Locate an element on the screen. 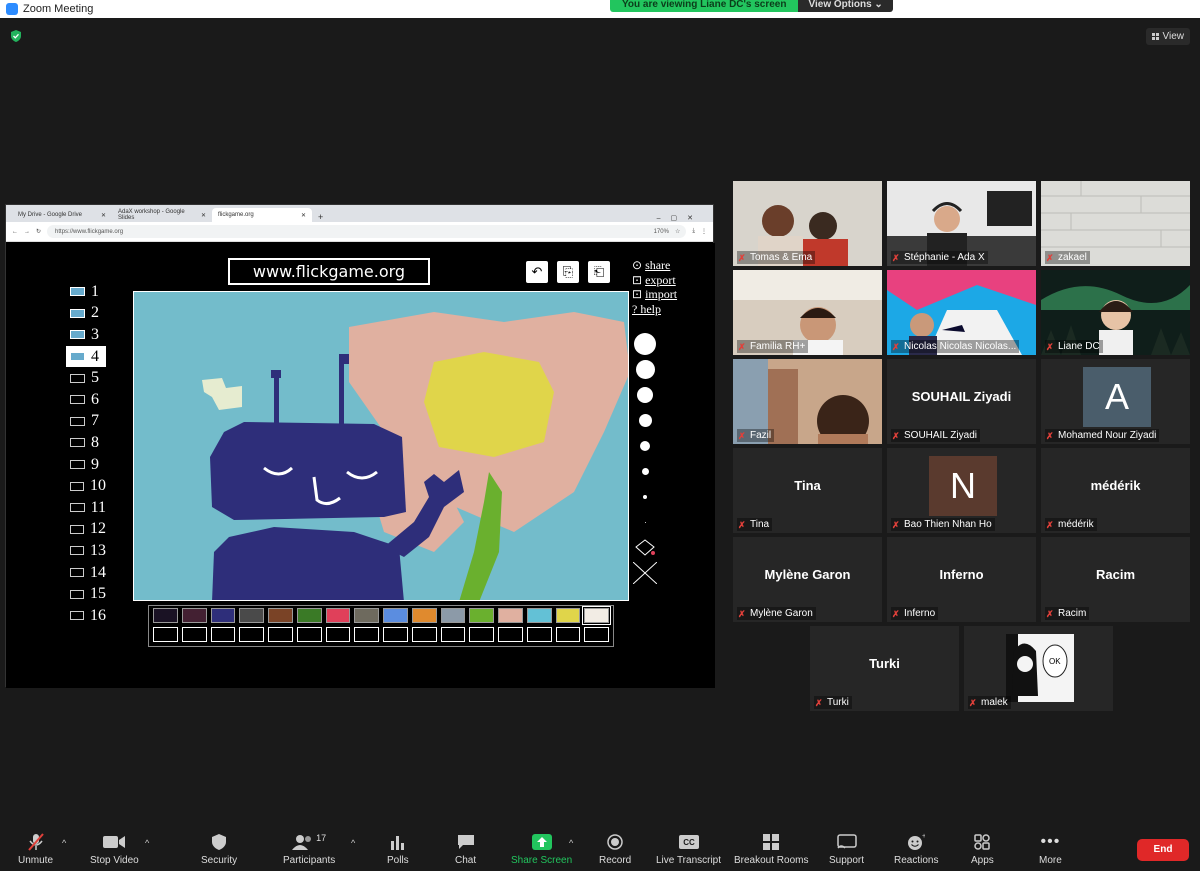 This screenshot has height=871, width=1200. polls-button: Polls is located at coordinates (398, 849).